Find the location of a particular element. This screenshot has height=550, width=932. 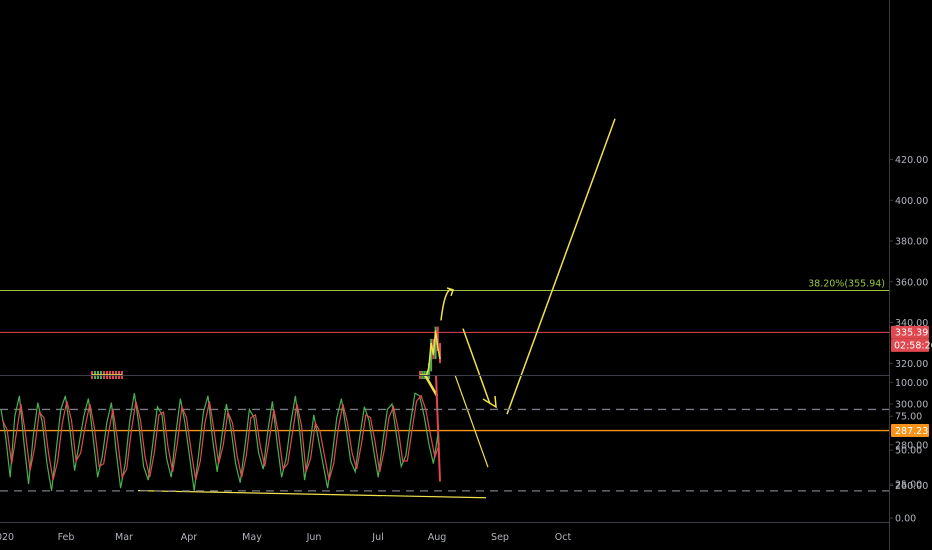

time-tick-label: Oct is located at coordinates (563, 537).